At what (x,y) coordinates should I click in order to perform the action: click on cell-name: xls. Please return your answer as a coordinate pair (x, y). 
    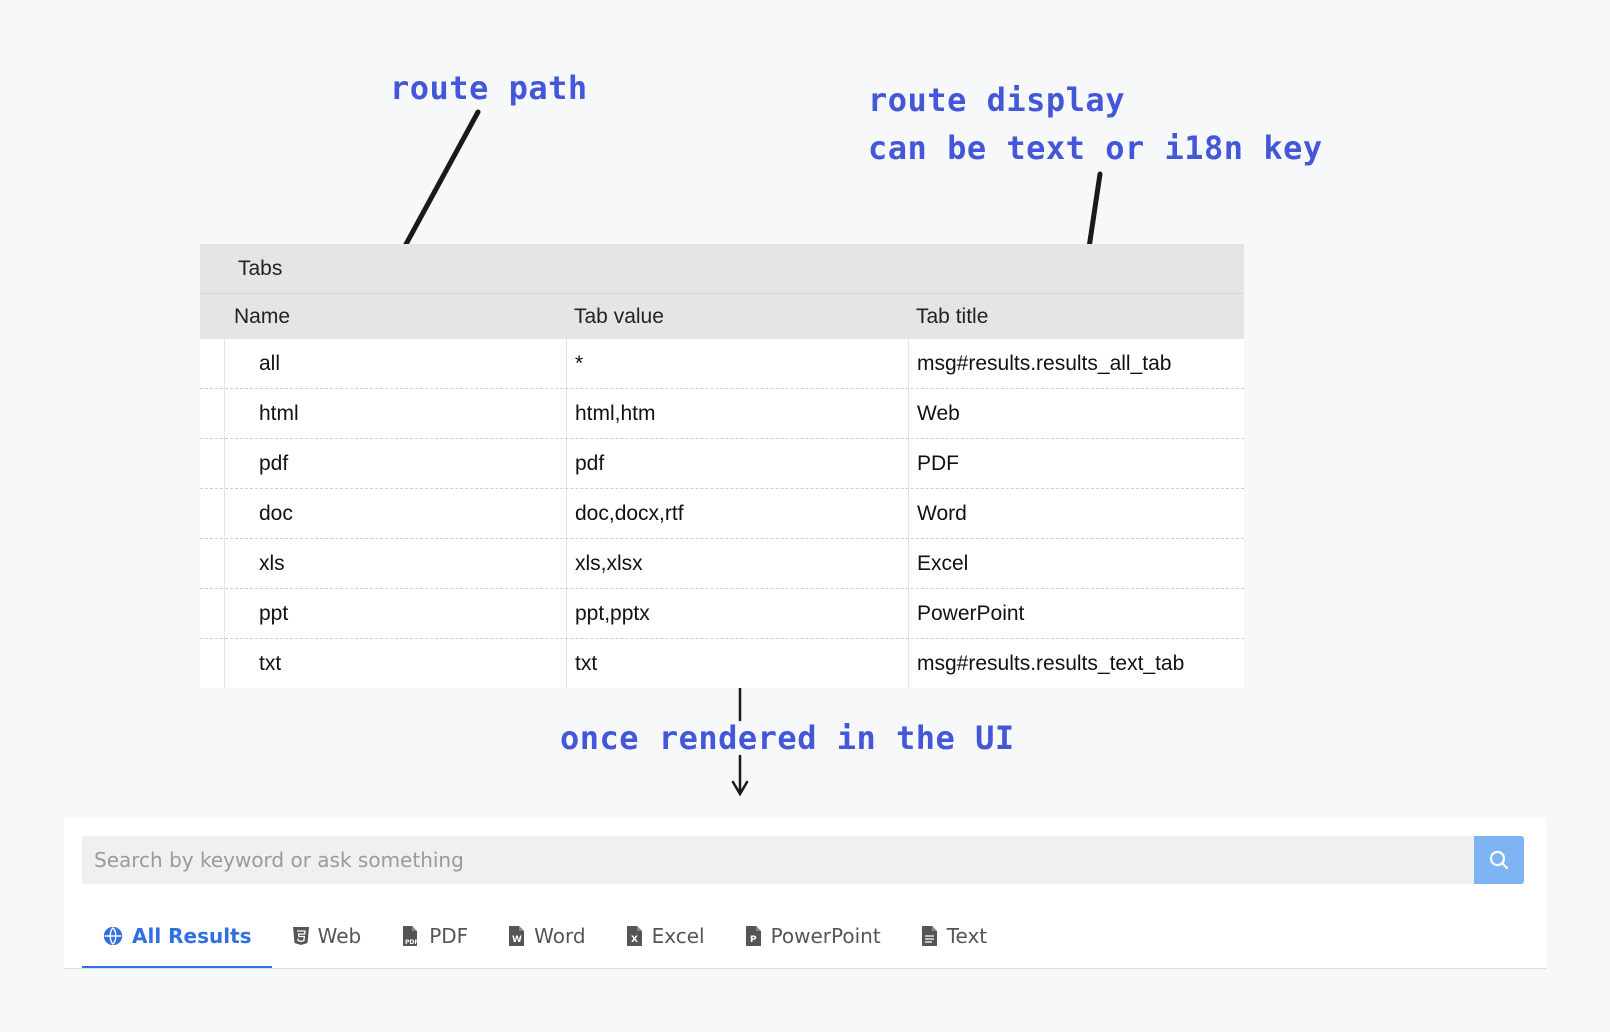
    Looking at the image, I should click on (395, 563).